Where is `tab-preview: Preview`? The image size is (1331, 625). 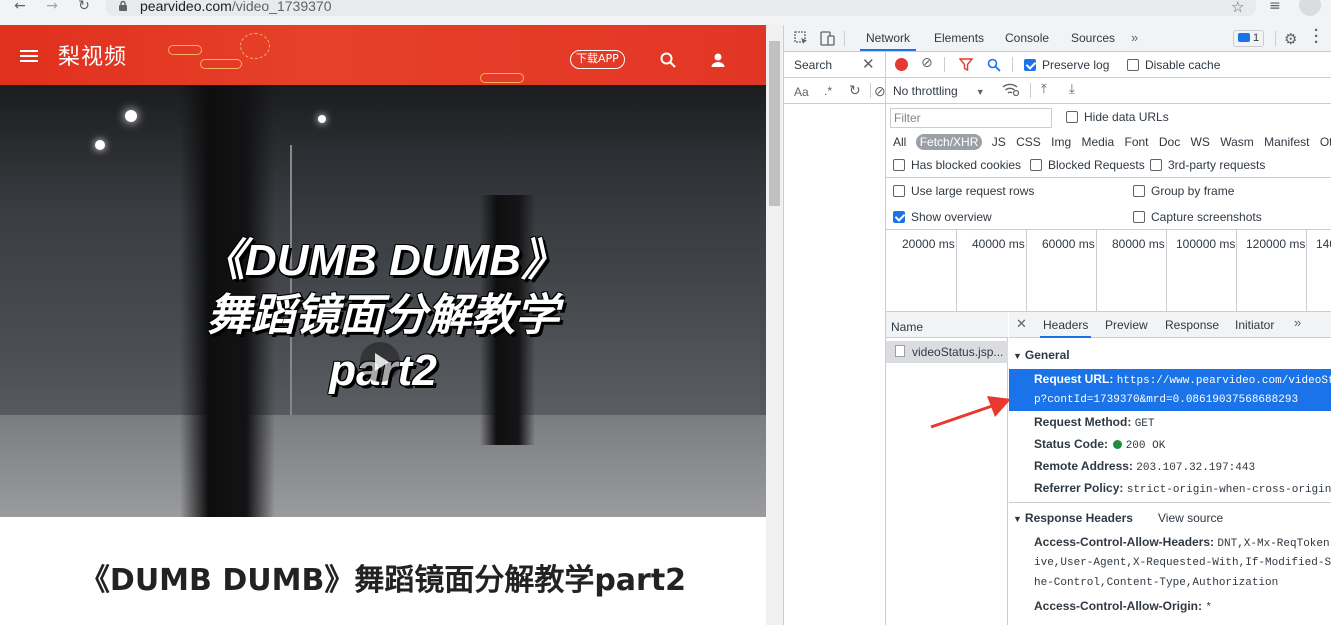 tab-preview: Preview is located at coordinates (1126, 325).